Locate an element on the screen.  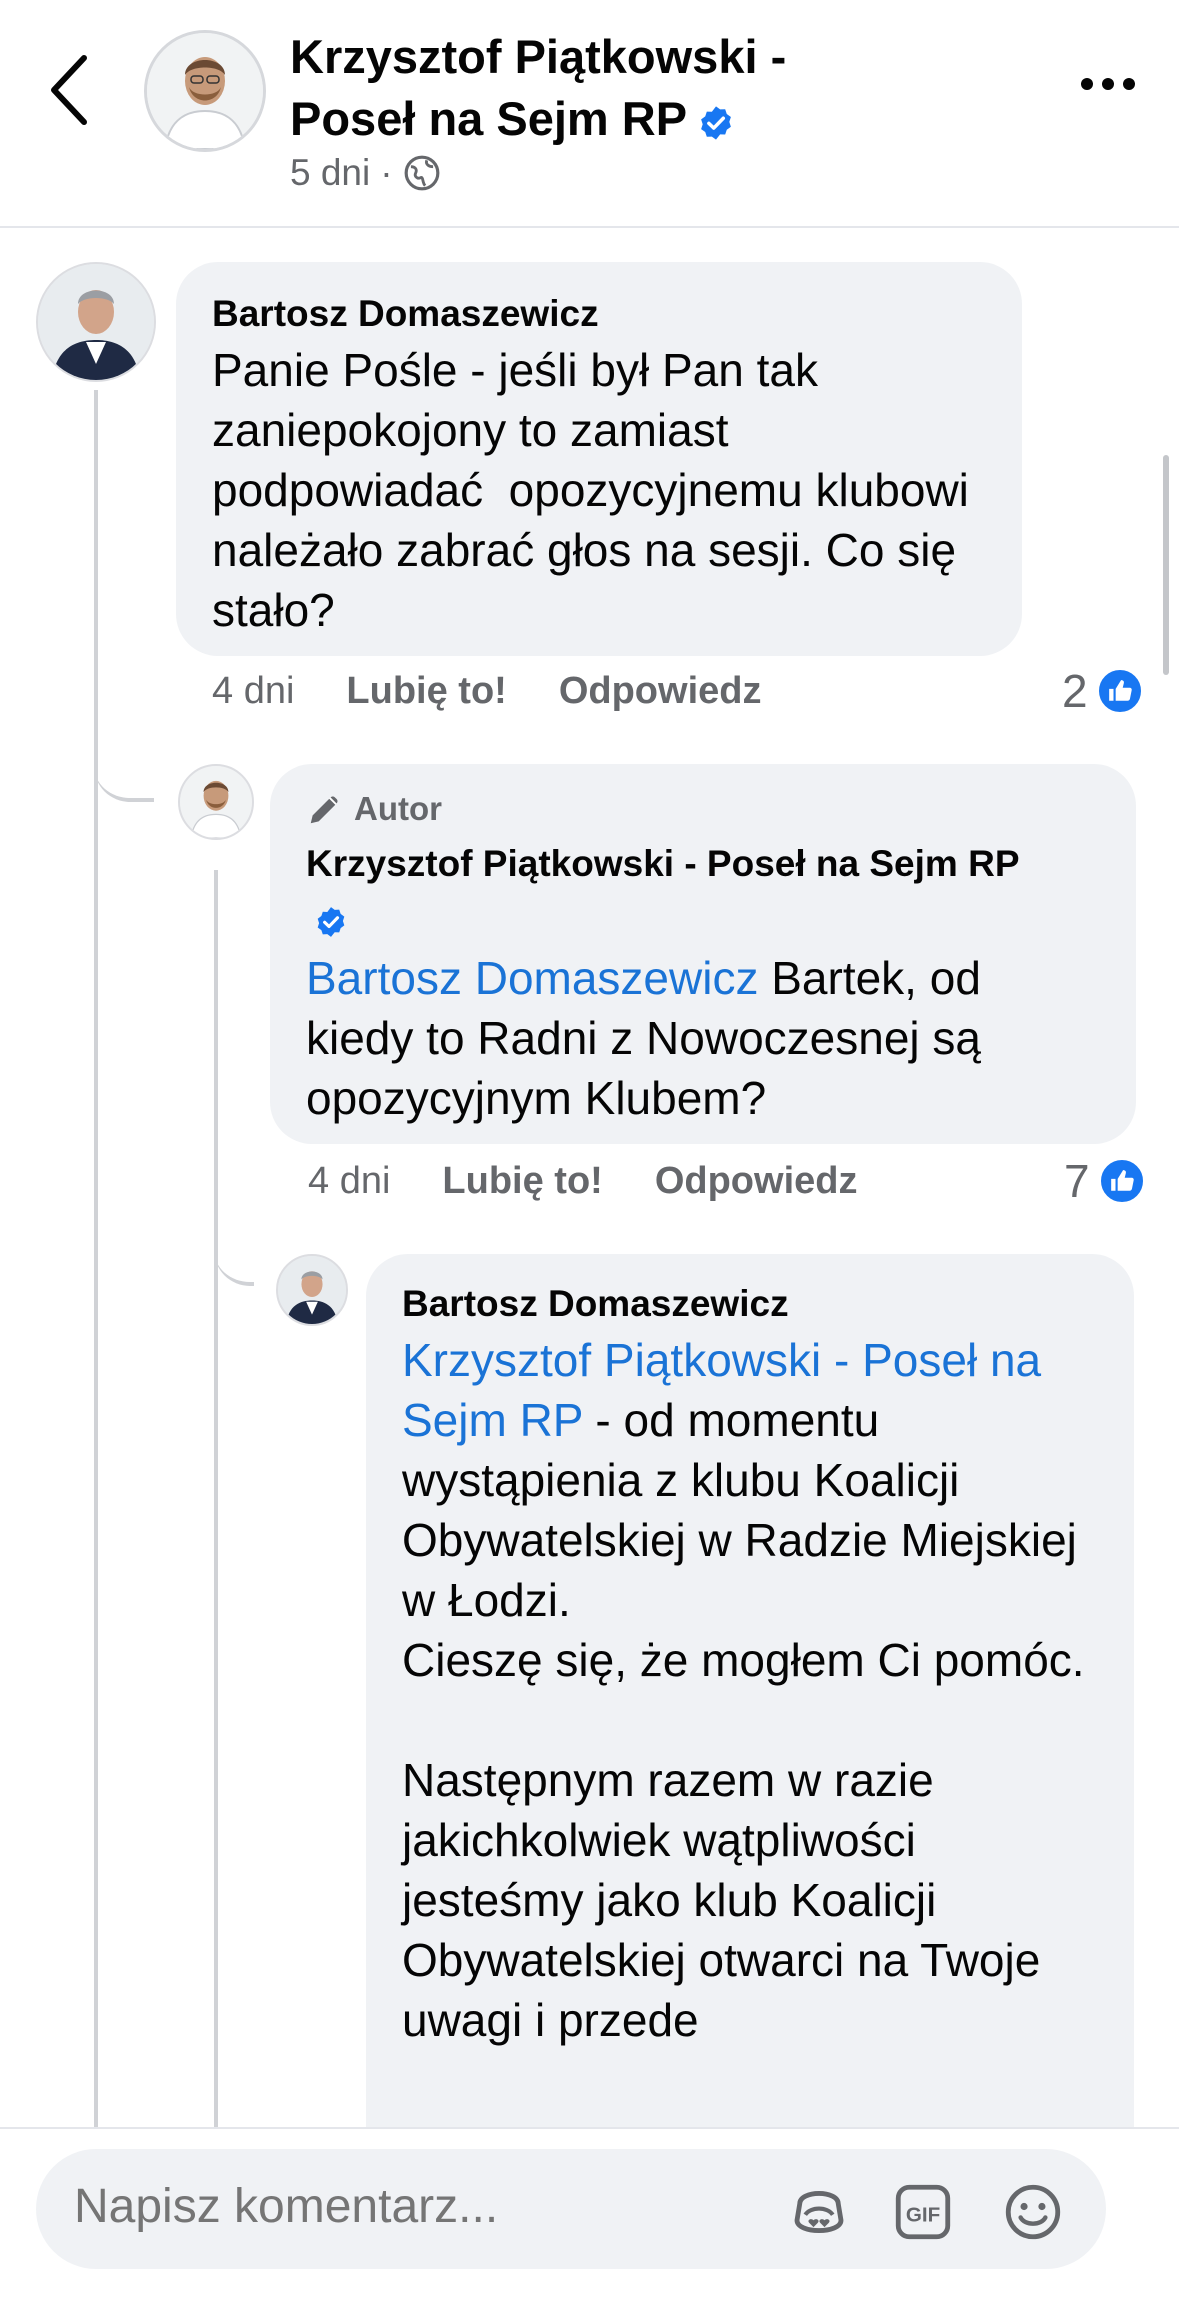
page-title: Krzysztof Piątkowski - Poseł na Sejm RP is located at coordinates (600, 88).